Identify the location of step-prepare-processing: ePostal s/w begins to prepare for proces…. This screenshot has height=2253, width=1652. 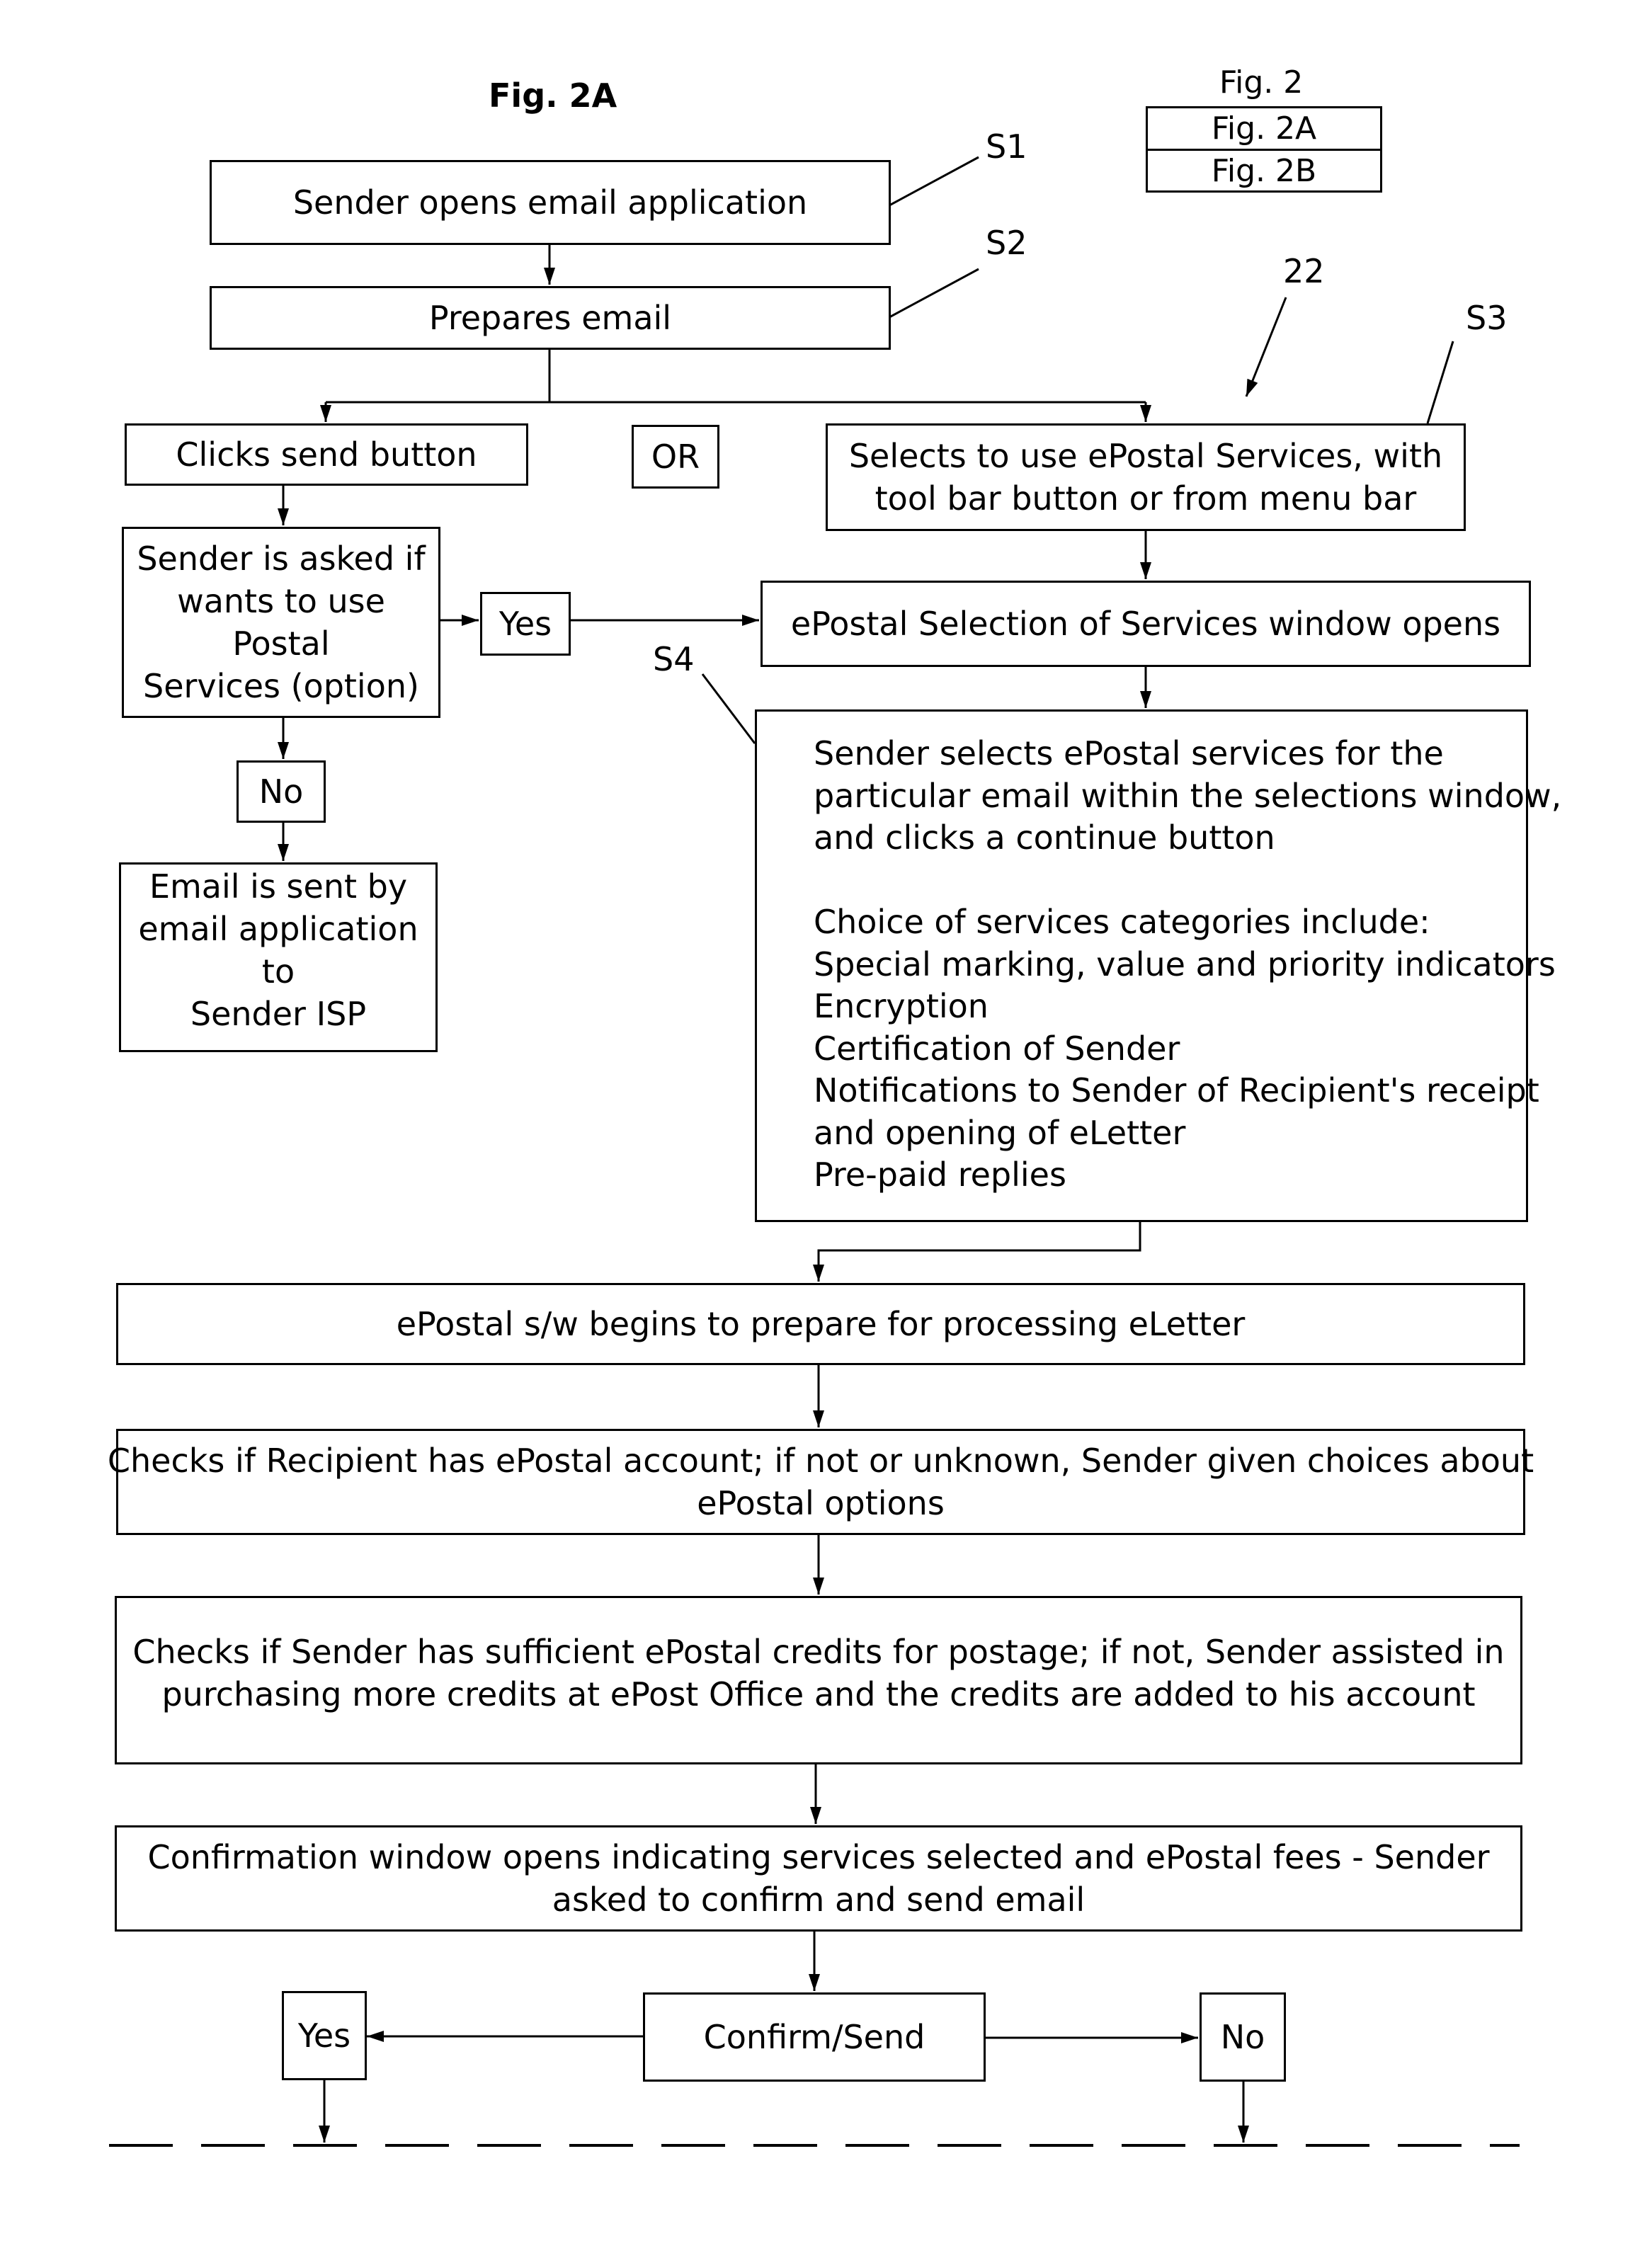
(820, 1324).